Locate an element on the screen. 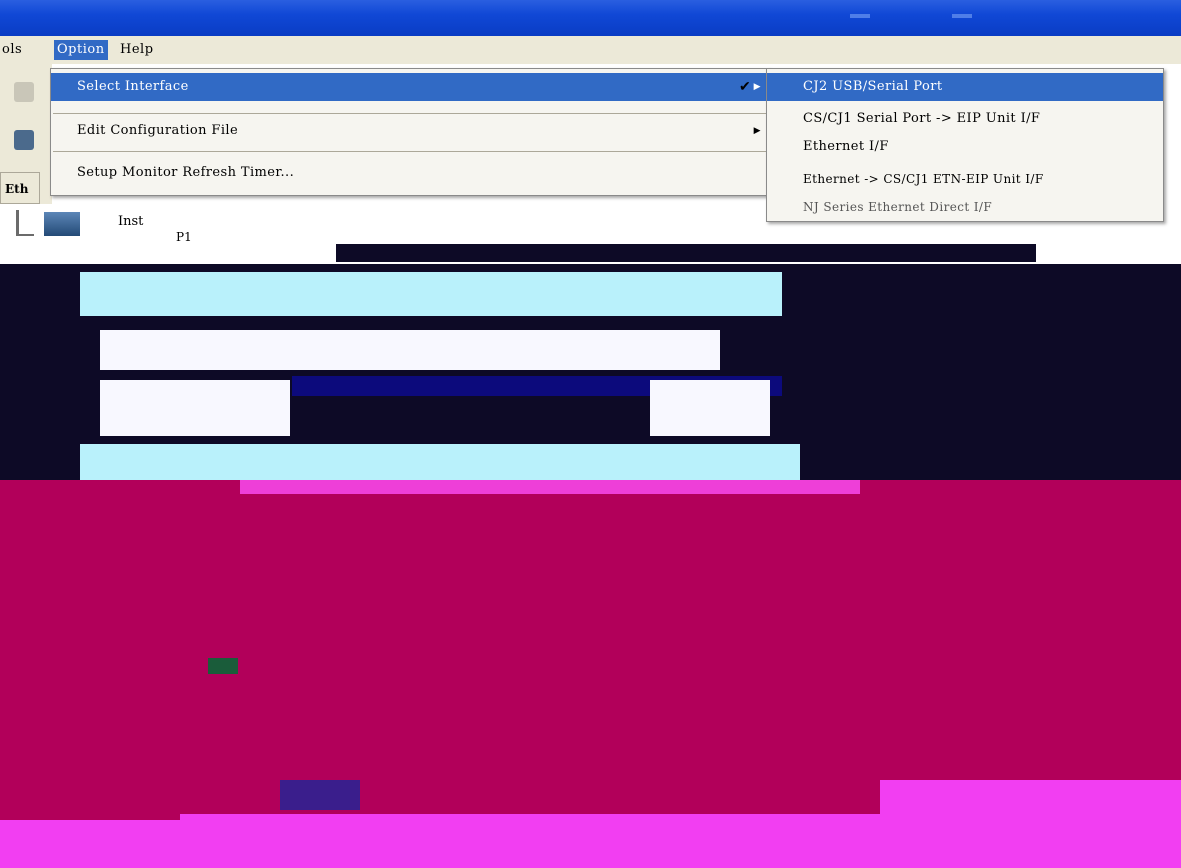  submenu-item-label: Ethernet I/F is located at coordinates (846, 146).